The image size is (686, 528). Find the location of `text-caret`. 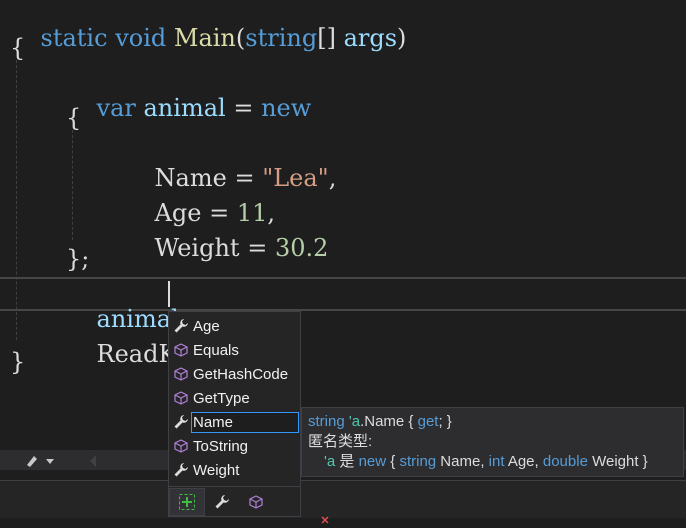

text-caret is located at coordinates (169, 294).